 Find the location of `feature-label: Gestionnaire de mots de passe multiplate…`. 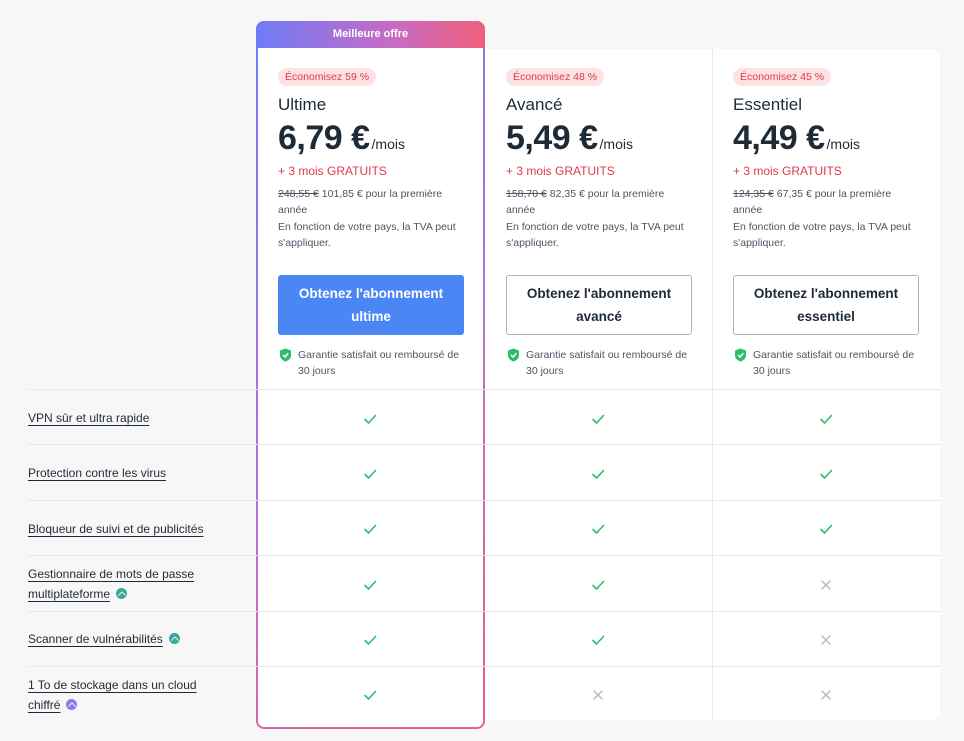

feature-label: Gestionnaire de mots de passe multiplate… is located at coordinates (111, 584).